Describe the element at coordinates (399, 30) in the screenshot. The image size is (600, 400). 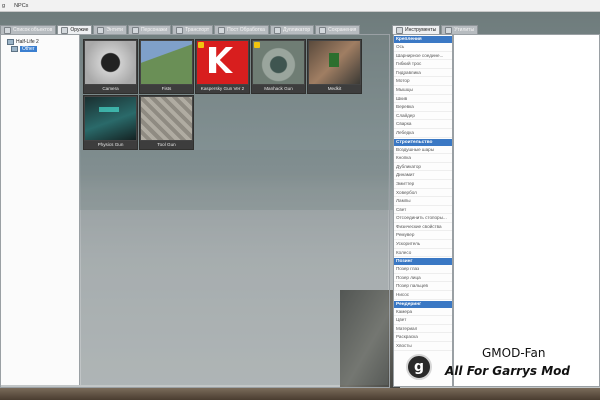
I see `wrench-icon` at that location.